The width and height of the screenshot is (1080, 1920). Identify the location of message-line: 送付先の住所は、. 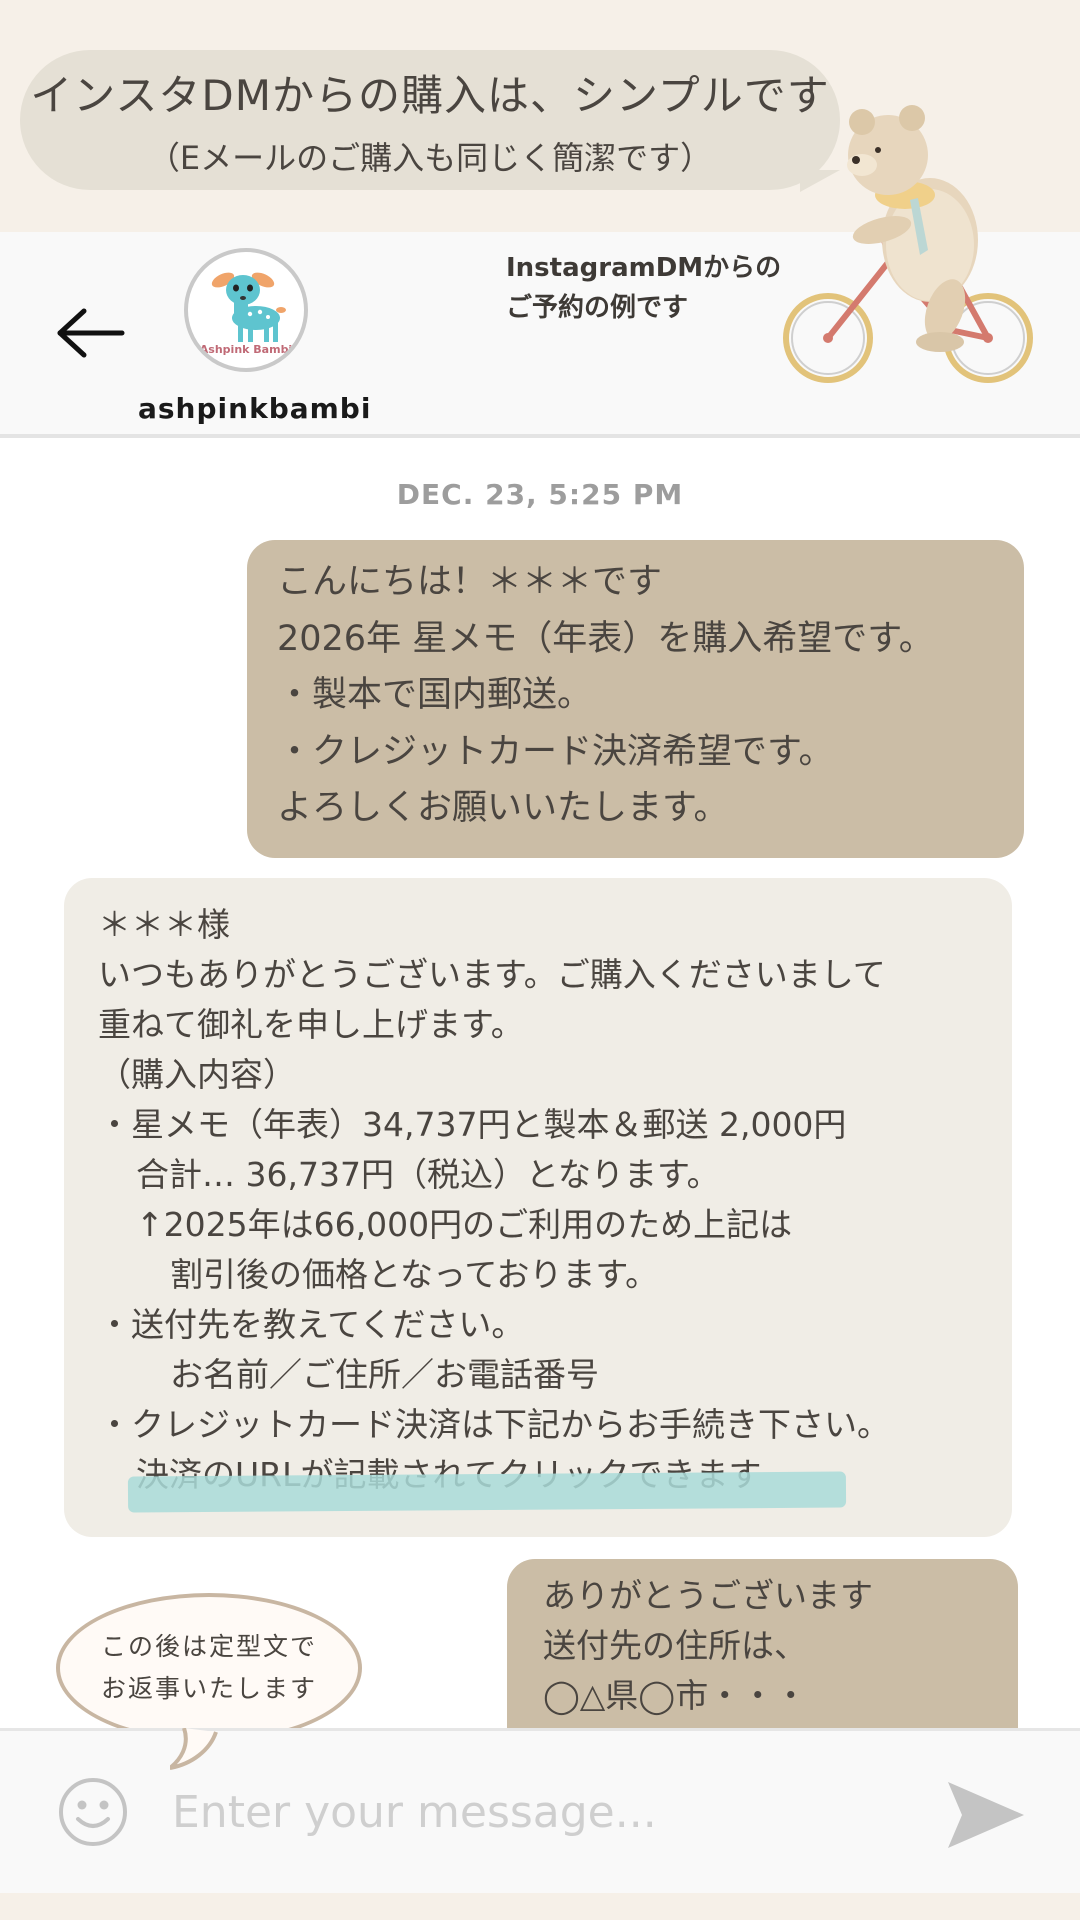
(675, 1645).